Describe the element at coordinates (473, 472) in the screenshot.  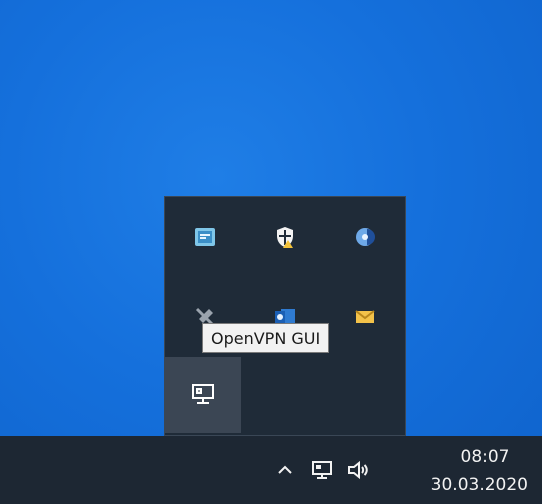
I see `clock: 08:07 30.03.2020` at that location.